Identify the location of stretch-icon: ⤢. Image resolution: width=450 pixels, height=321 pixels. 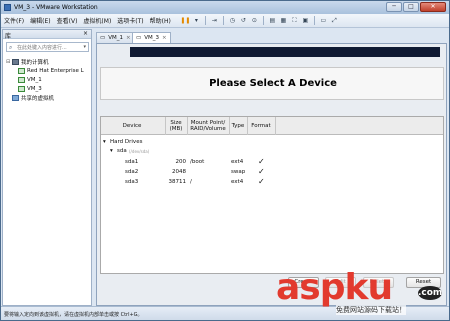
(334, 20).